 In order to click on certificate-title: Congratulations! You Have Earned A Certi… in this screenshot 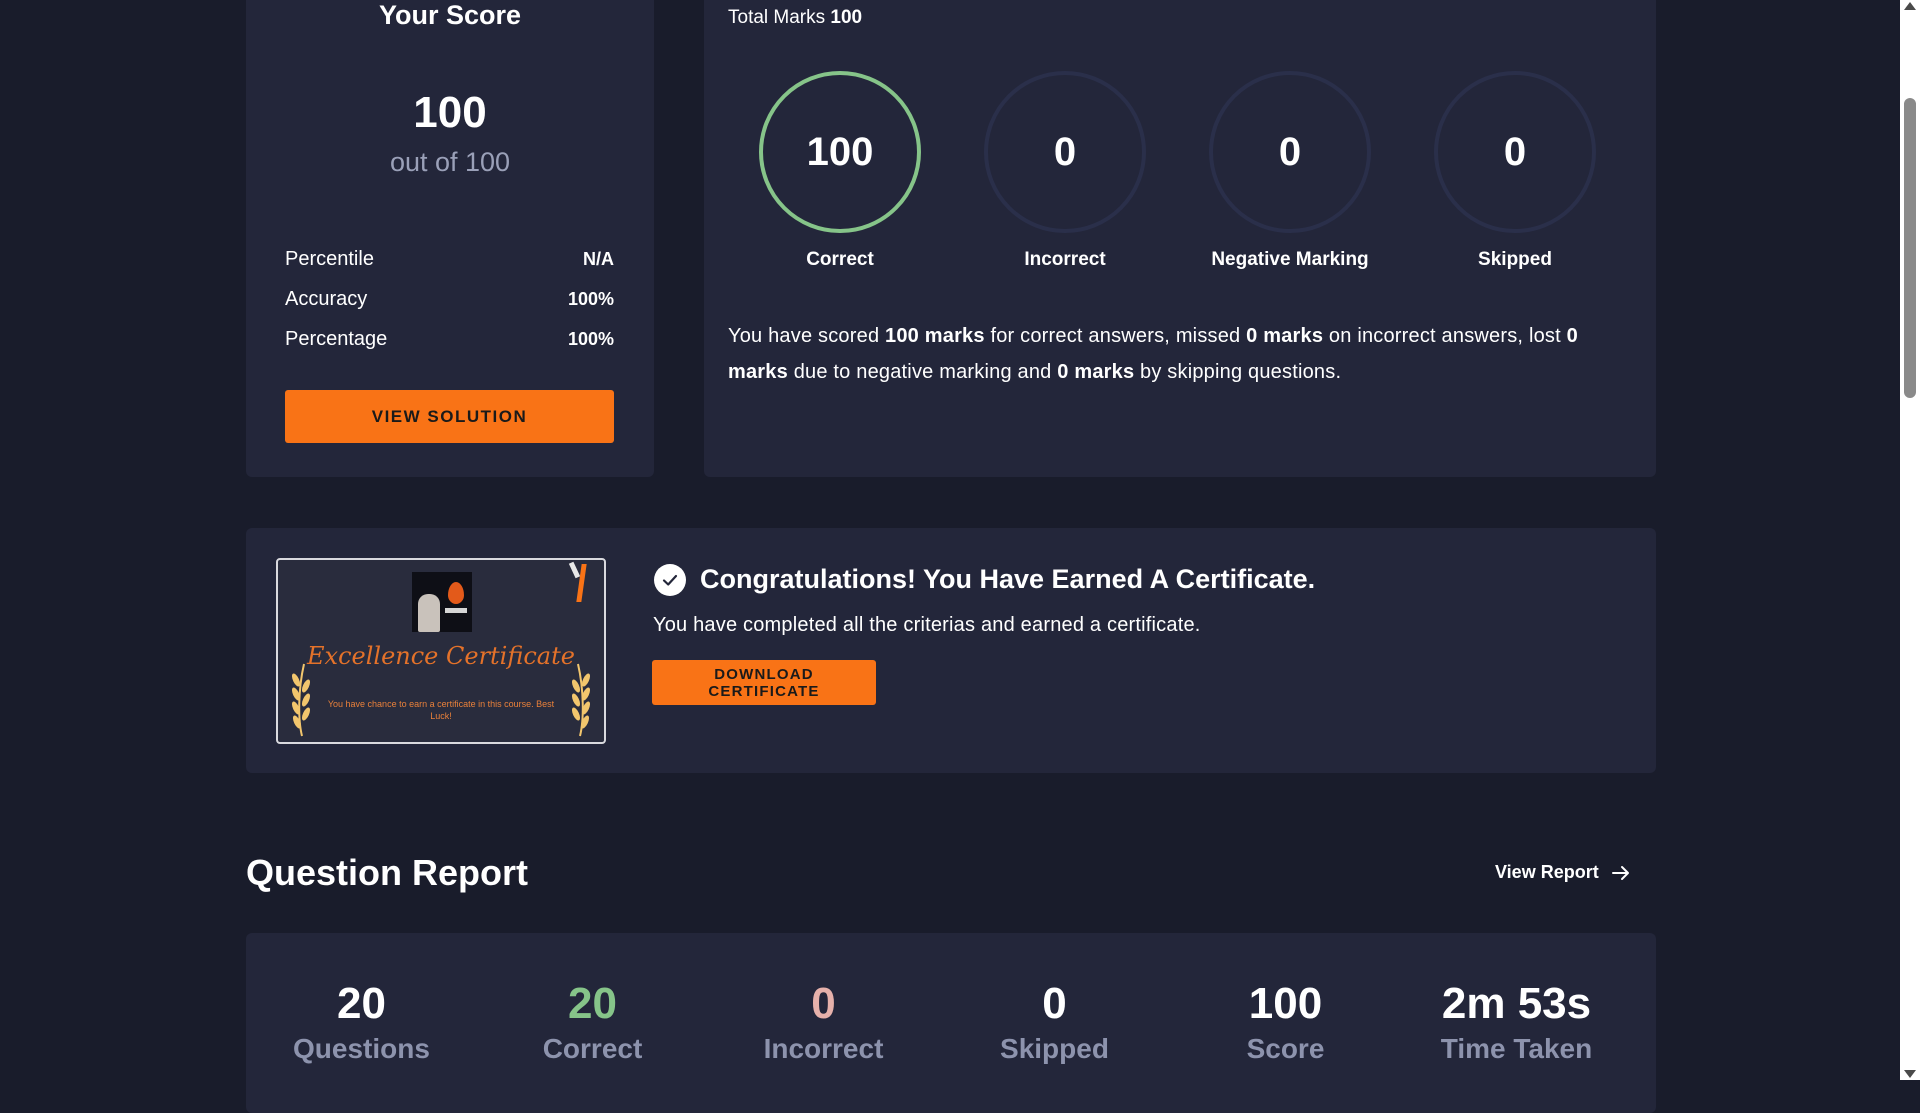, I will do `click(1008, 579)`.